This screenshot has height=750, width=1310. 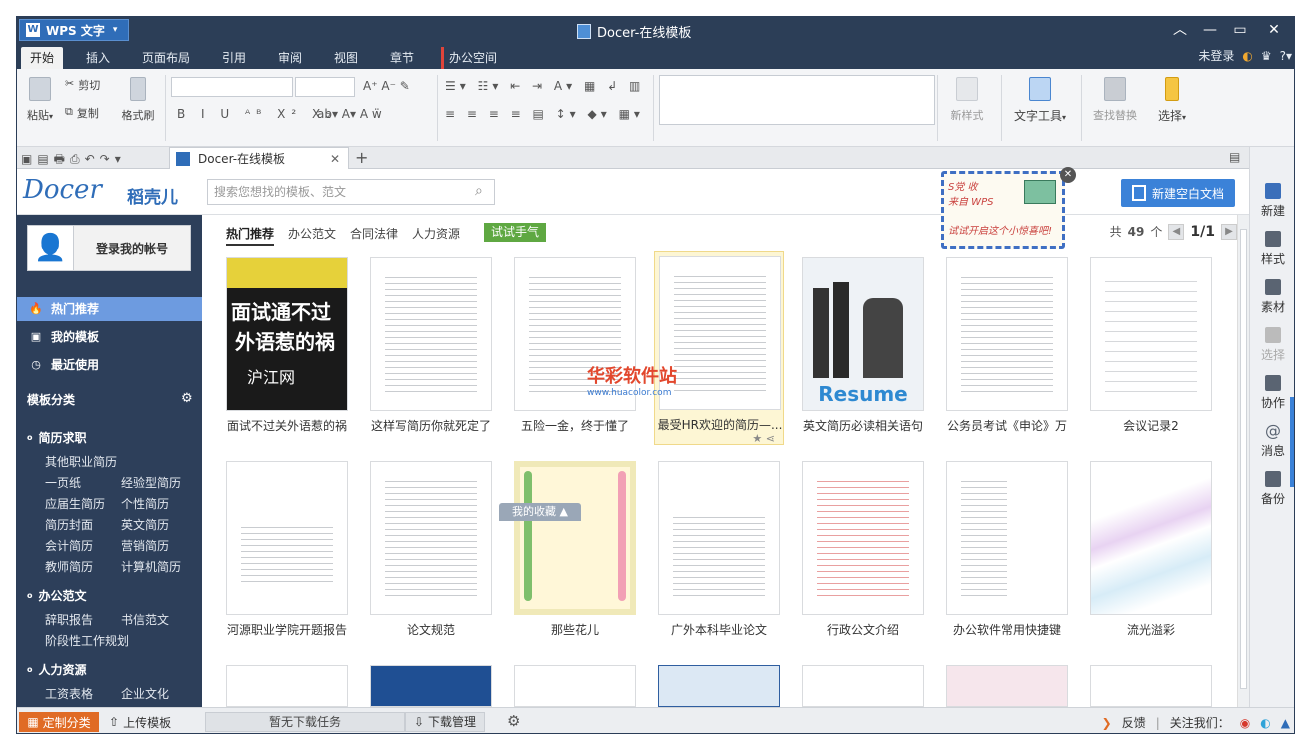 I want to click on nav-recent: ◷ 最近使用, so click(x=109, y=365).